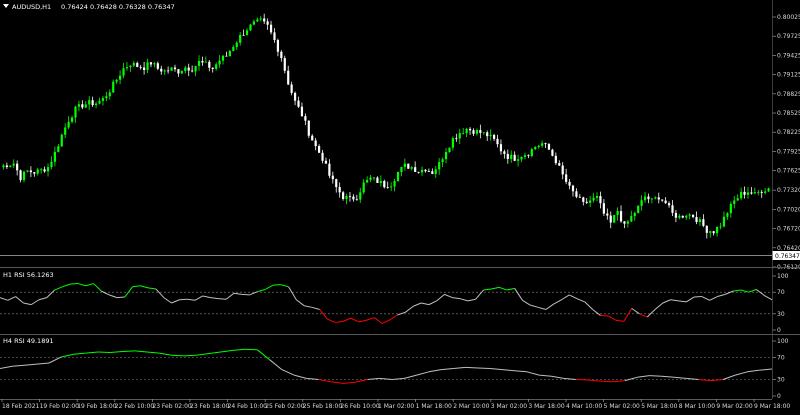  Describe the element at coordinates (323, 406) in the screenshot. I see `time-tick-label: 25 Feb 18:00` at that location.